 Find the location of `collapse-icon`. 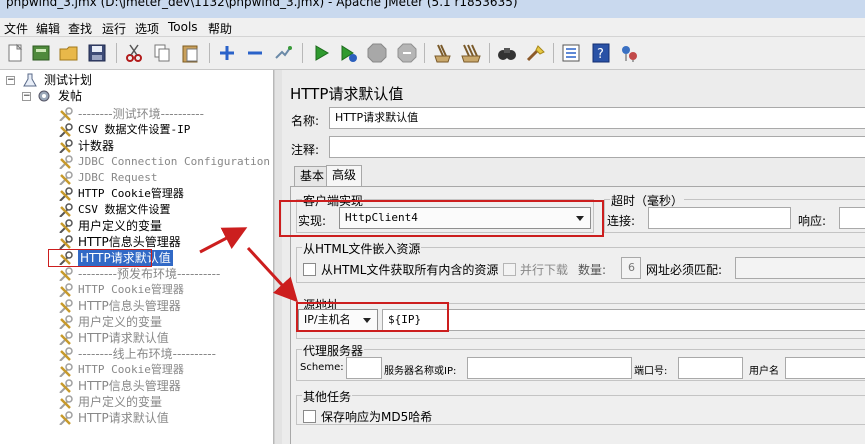

collapse-icon is located at coordinates (255, 53).